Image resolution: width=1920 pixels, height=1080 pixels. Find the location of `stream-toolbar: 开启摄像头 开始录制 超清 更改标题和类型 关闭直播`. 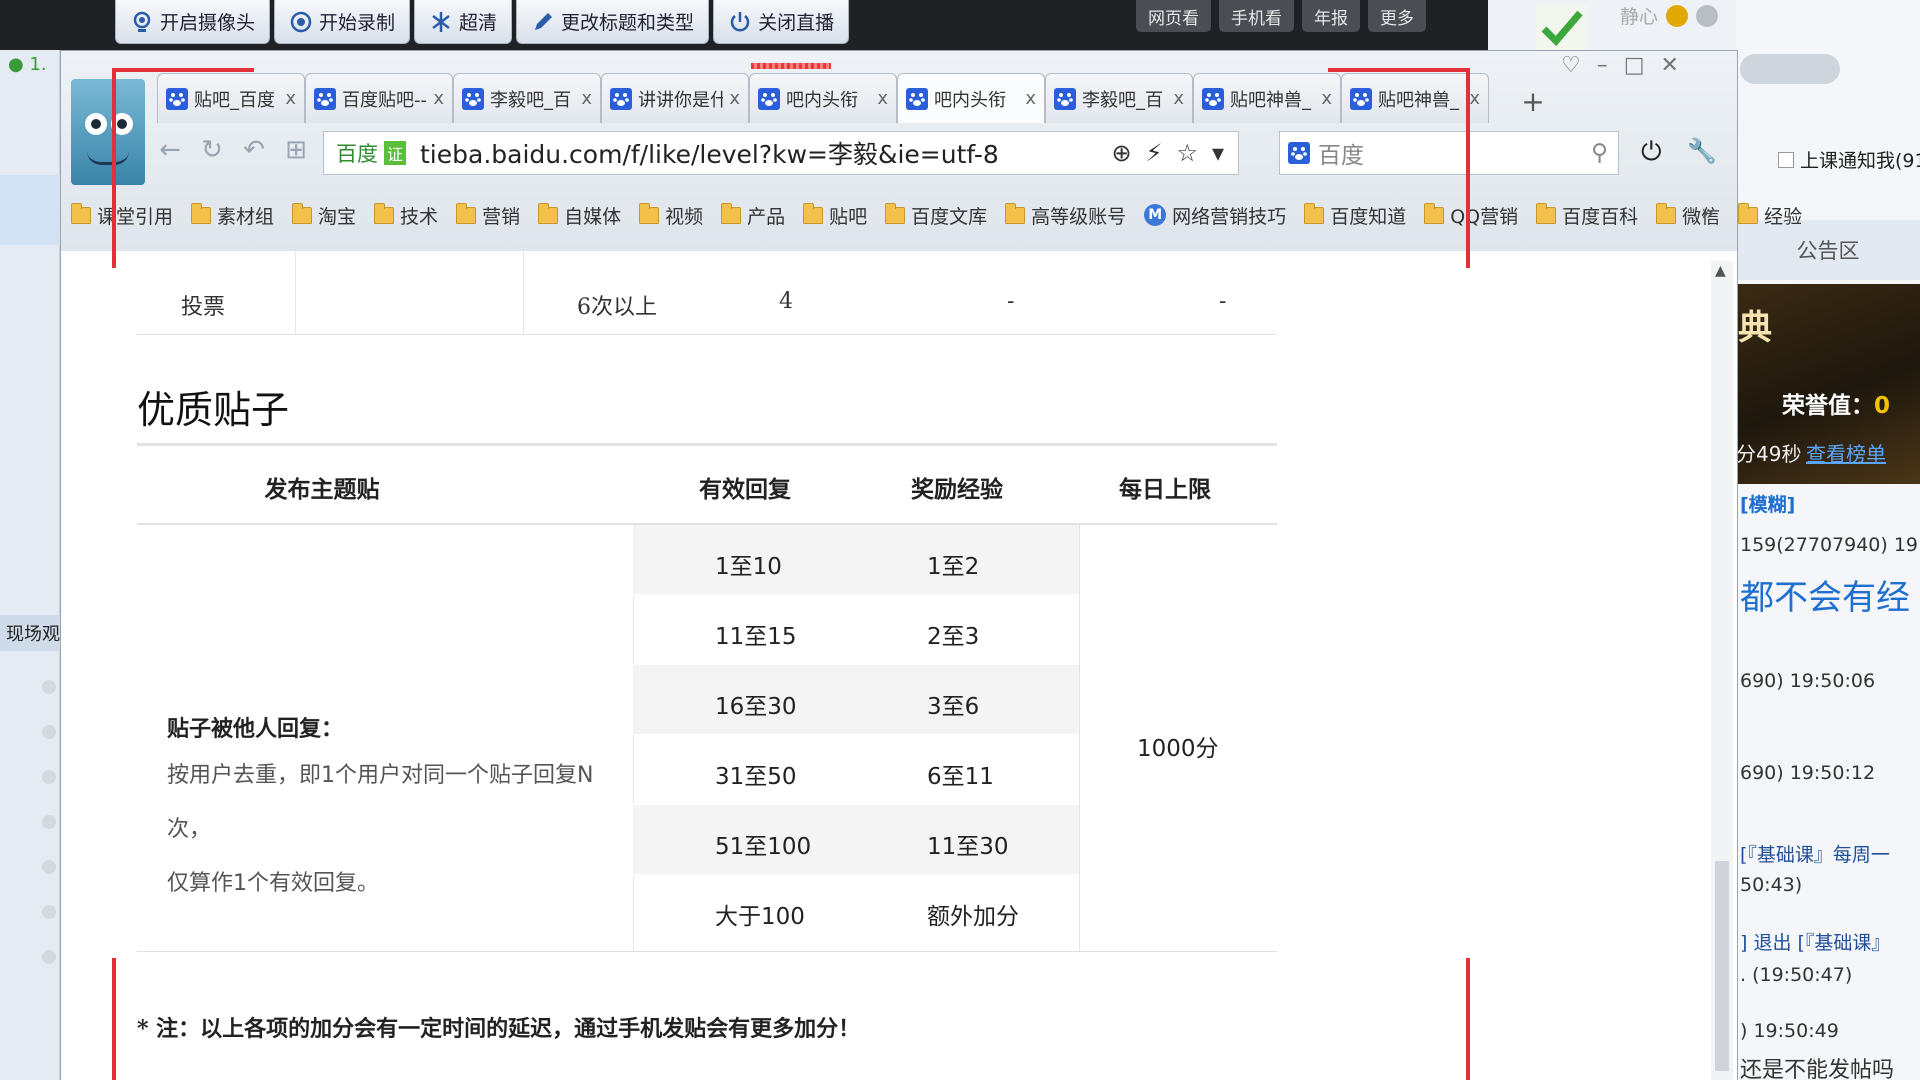

stream-toolbar: 开启摄像头 开始录制 超清 更改标题和类型 关闭直播 is located at coordinates (482, 25).